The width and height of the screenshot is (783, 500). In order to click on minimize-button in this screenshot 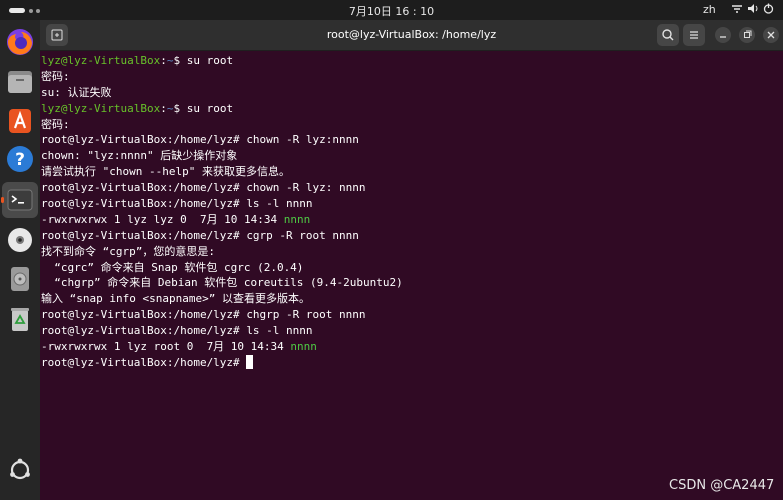, I will do `click(723, 35)`.